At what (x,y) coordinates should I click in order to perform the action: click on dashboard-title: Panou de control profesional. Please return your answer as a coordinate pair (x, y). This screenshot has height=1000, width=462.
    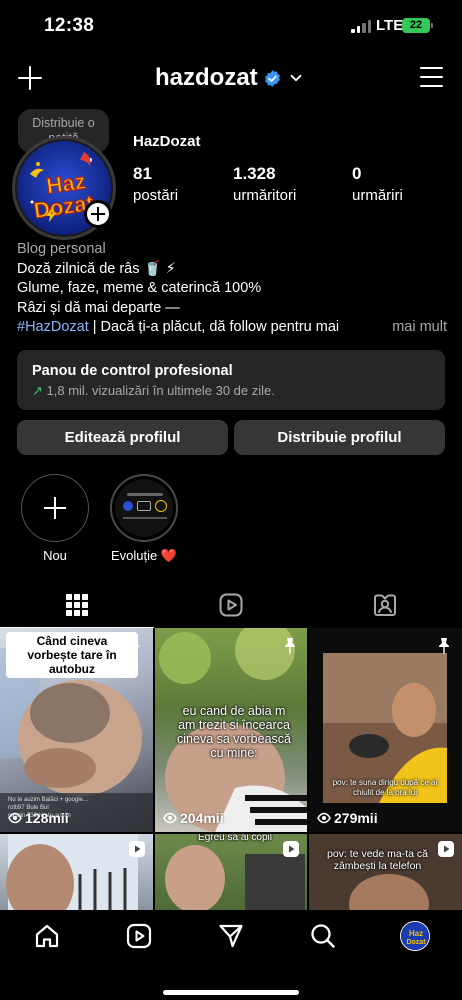
    Looking at the image, I should click on (132, 371).